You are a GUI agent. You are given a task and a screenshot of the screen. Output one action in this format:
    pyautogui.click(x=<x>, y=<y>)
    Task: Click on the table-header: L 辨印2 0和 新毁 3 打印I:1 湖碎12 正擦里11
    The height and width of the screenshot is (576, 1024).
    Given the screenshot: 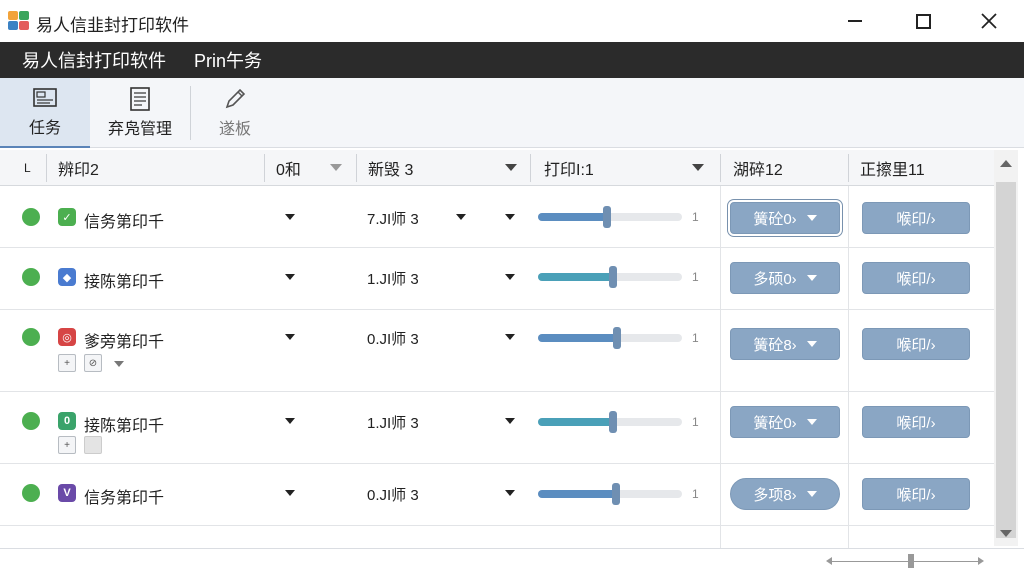 What is the action you would take?
    pyautogui.click(x=497, y=168)
    